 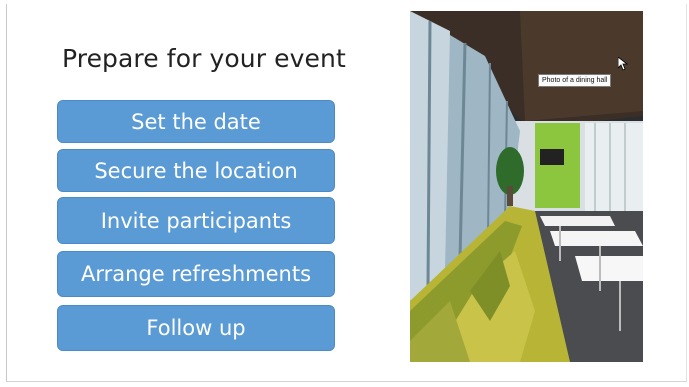 I want to click on step-secure-the-location: Secure the location, so click(x=196, y=170).